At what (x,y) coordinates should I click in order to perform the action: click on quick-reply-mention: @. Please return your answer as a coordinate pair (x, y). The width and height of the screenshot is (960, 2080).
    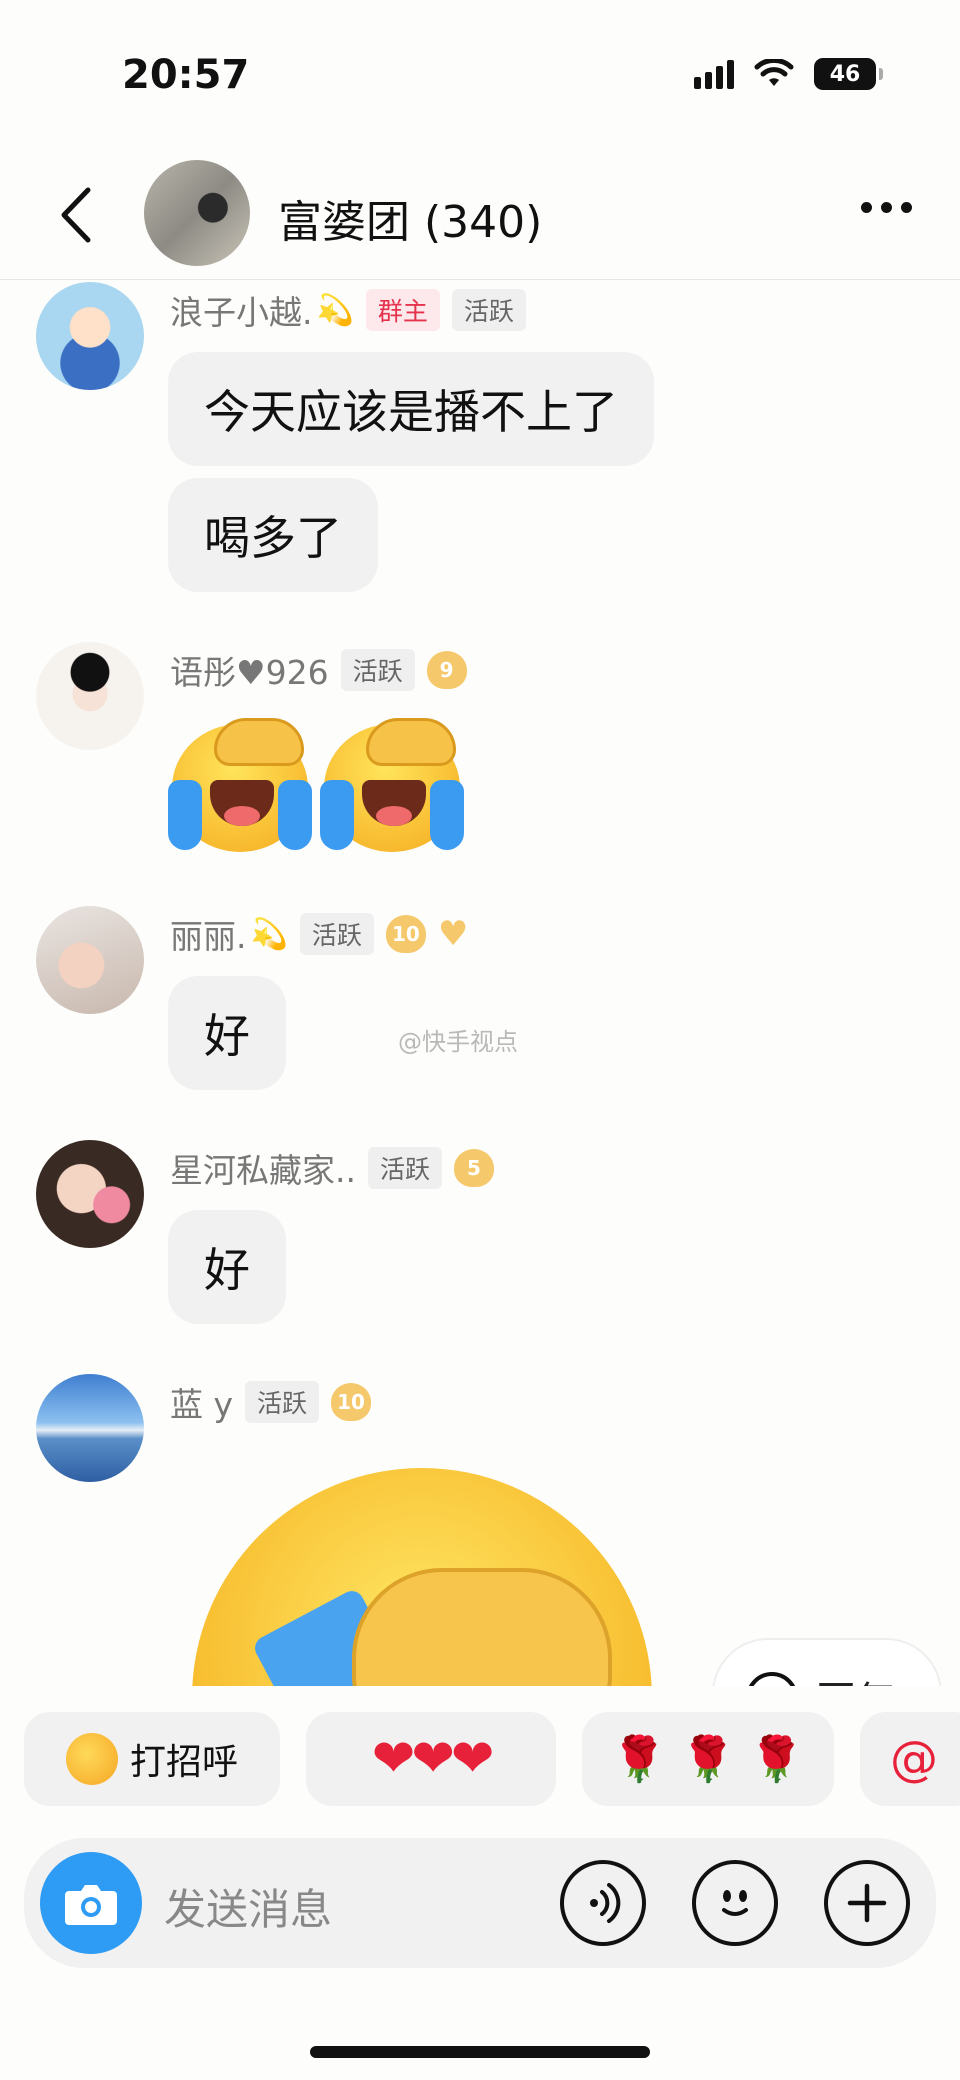
    Looking at the image, I should click on (910, 1759).